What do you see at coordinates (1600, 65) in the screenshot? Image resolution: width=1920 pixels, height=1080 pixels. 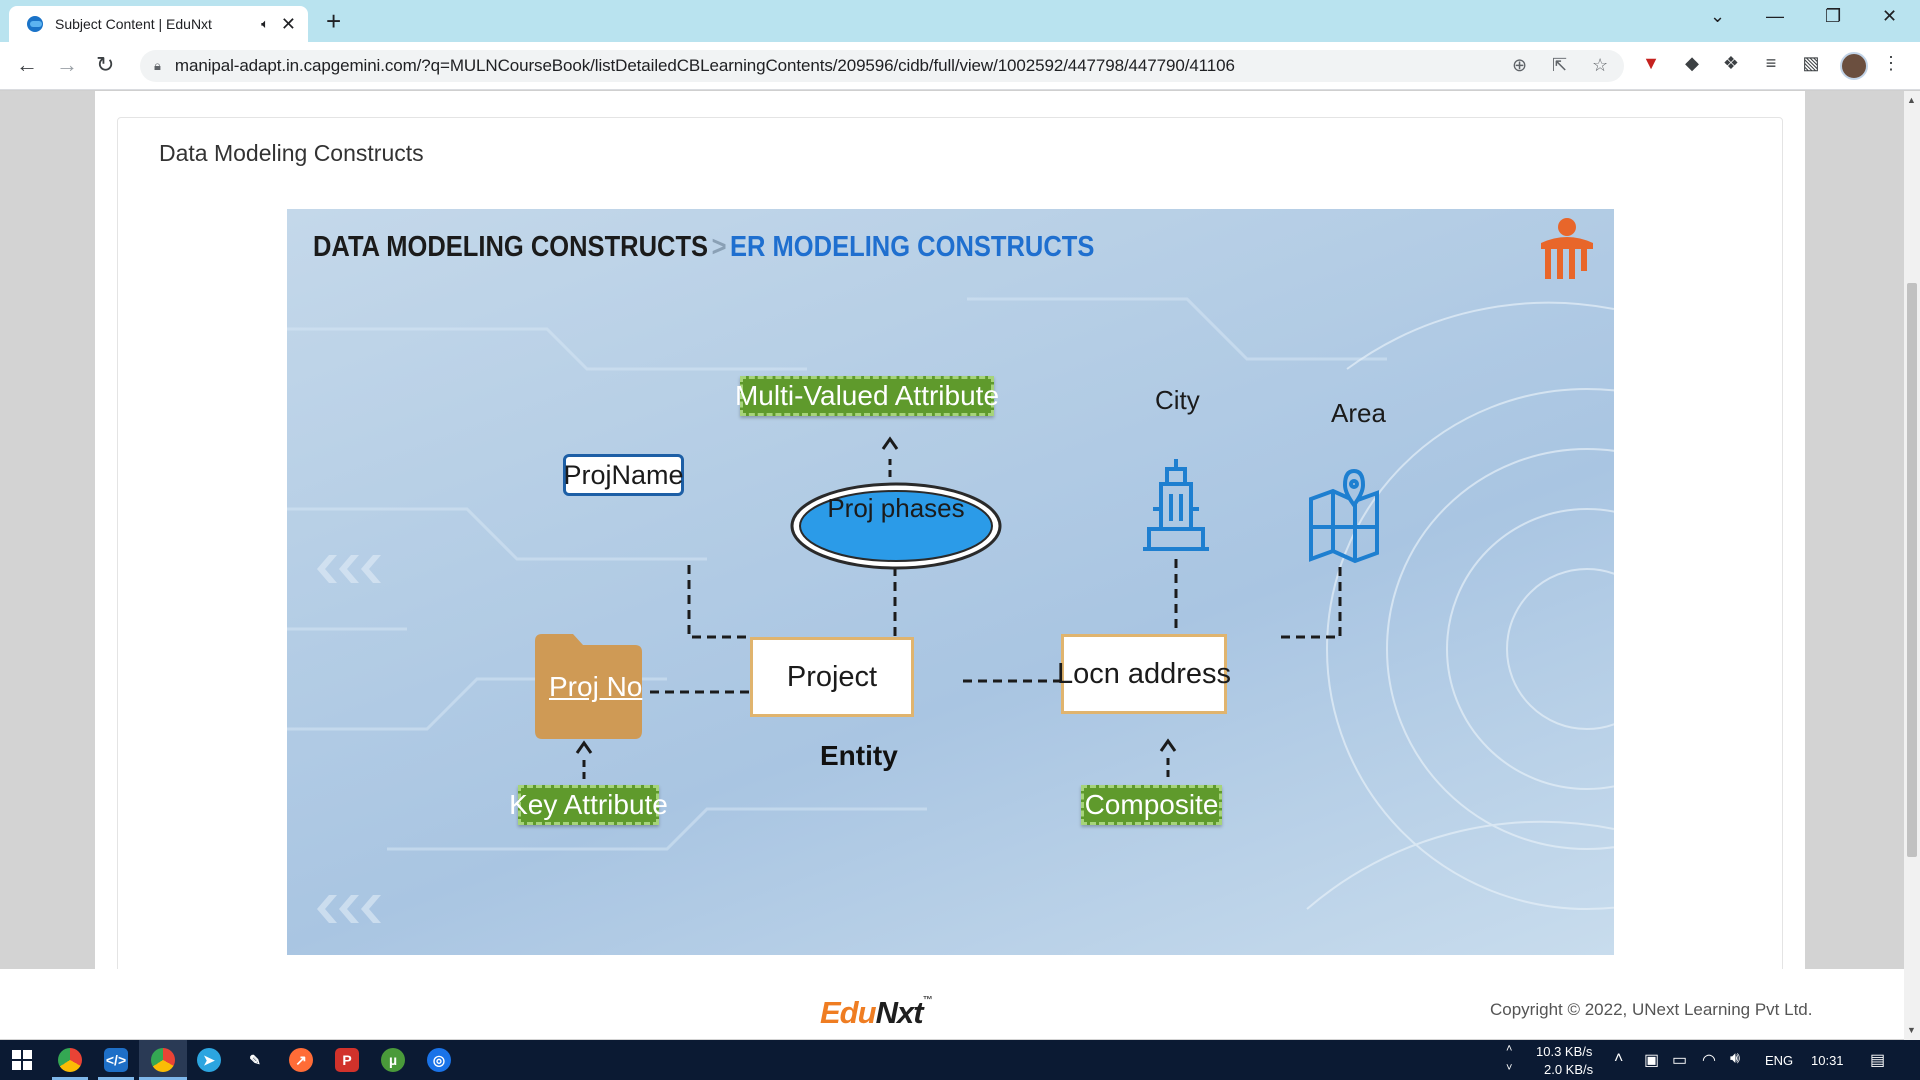 I see `bookmark-star-icon: ☆` at bounding box center [1600, 65].